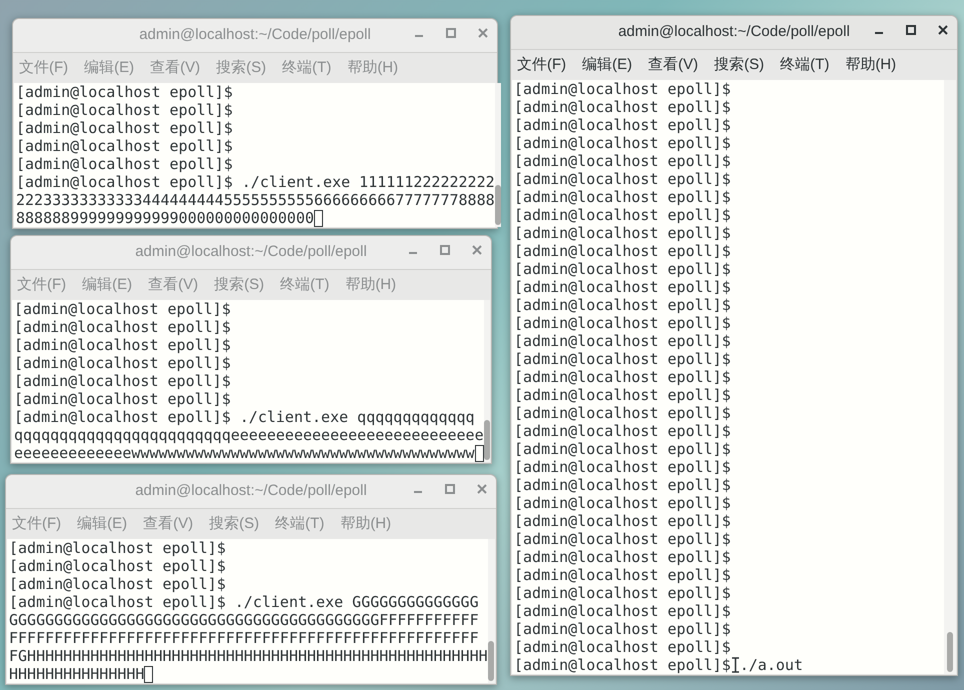  Describe the element at coordinates (771, 665) in the screenshot. I see `command-text: ./a.out` at that location.